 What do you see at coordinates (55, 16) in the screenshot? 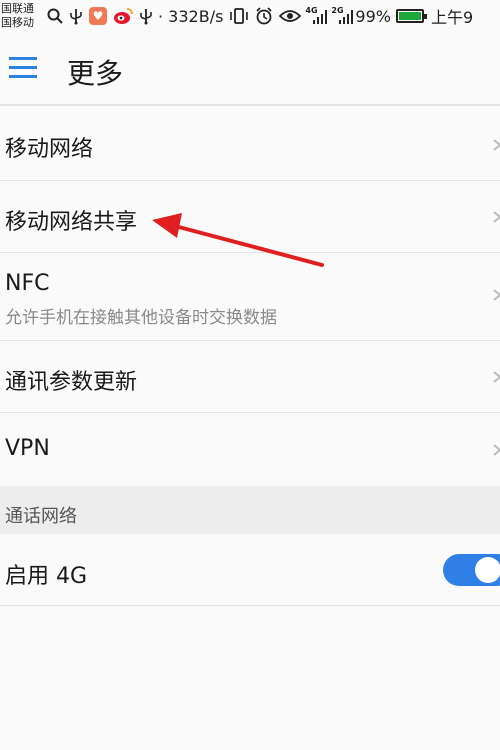
I see `search-icon` at bounding box center [55, 16].